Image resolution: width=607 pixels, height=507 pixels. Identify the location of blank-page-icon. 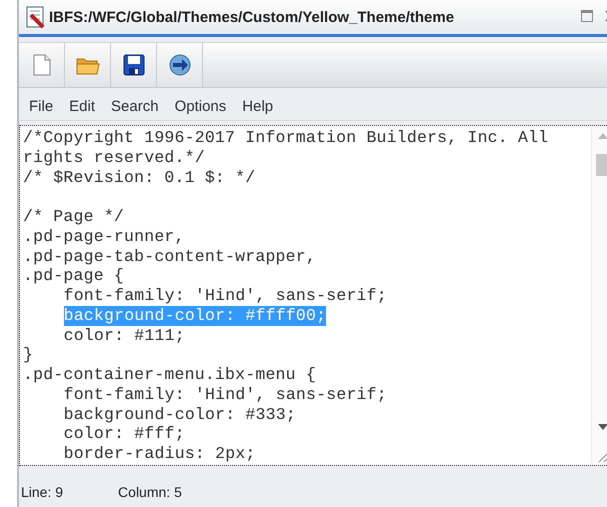
(41, 65).